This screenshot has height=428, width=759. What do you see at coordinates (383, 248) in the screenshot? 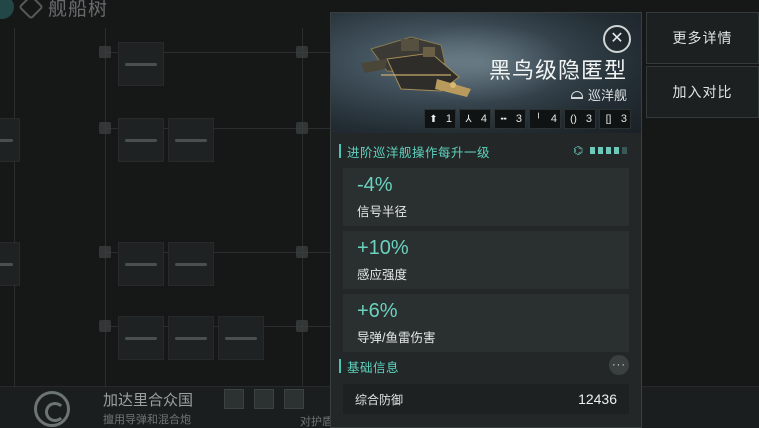
I see `bonus-value: +10%` at bounding box center [383, 248].